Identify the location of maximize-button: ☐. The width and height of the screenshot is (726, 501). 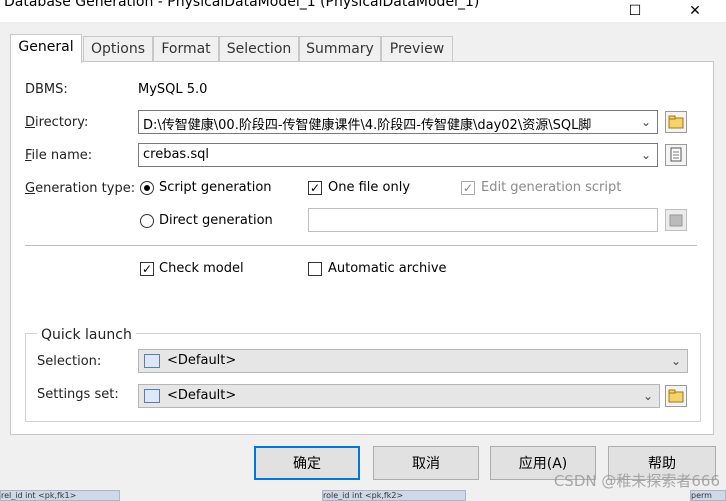
(635, 11).